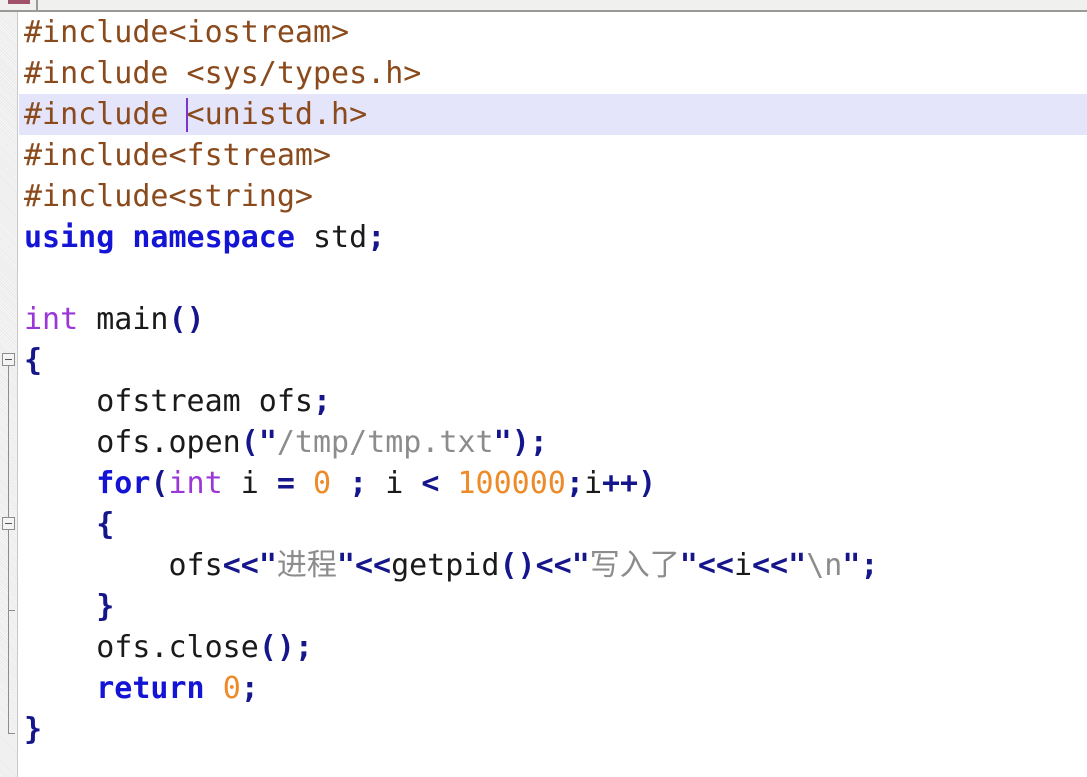 Image resolution: width=1087 pixels, height=777 pixels. What do you see at coordinates (285, 647) in the screenshot?
I see `token-punct: ();` at bounding box center [285, 647].